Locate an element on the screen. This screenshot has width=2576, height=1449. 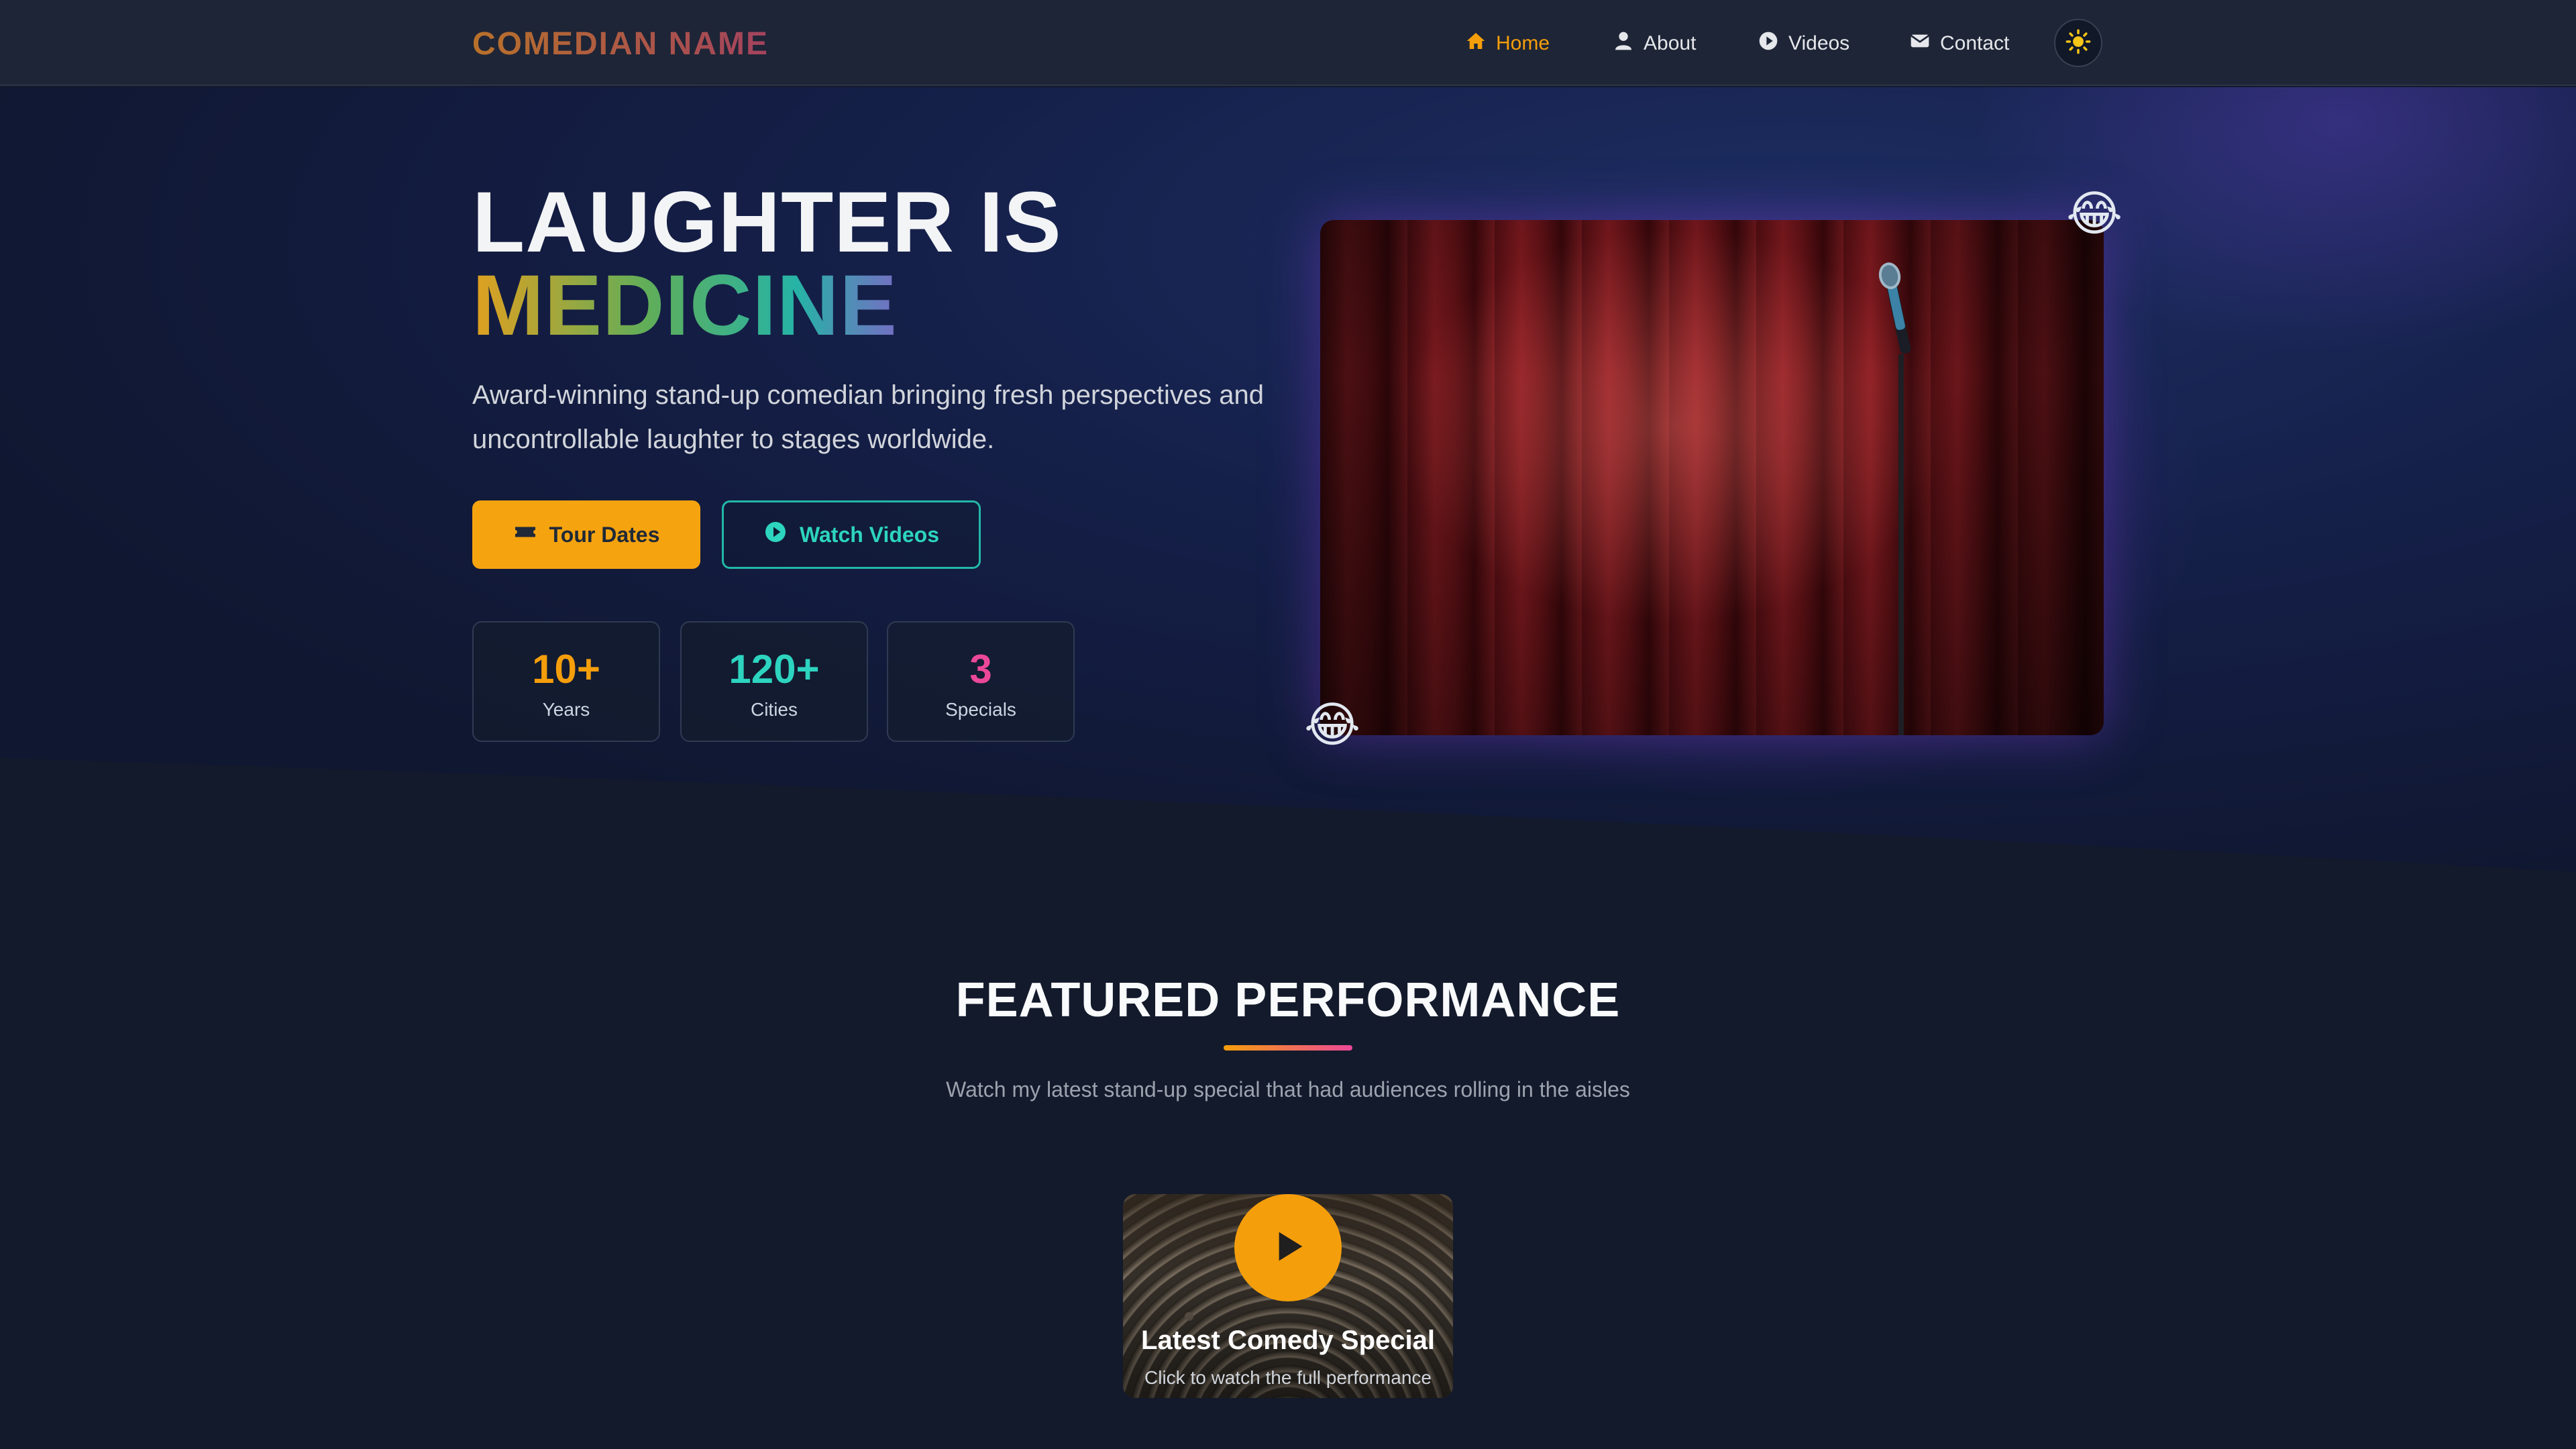
nav-item-home: Home is located at coordinates (1507, 43).